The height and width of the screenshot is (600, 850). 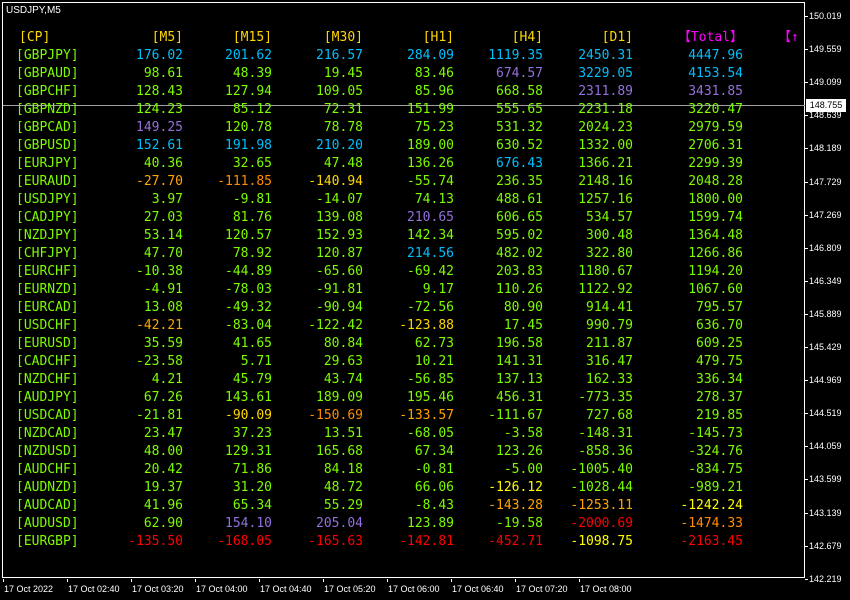 What do you see at coordinates (47, 505) in the screenshot?
I see `pair-label: [AUDCAD]` at bounding box center [47, 505].